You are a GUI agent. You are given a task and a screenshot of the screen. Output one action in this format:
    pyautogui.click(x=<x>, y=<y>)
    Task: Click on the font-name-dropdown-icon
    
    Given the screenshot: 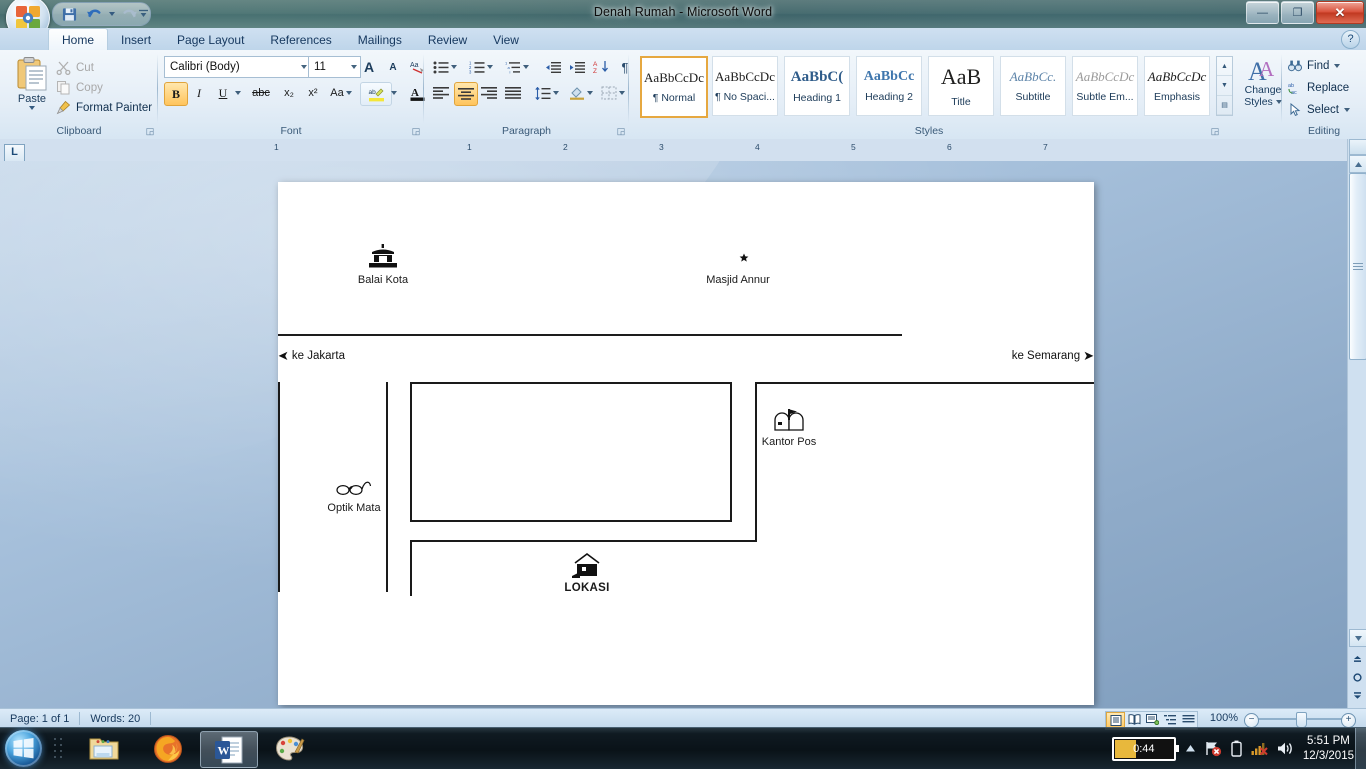 What is the action you would take?
    pyautogui.click(x=304, y=67)
    